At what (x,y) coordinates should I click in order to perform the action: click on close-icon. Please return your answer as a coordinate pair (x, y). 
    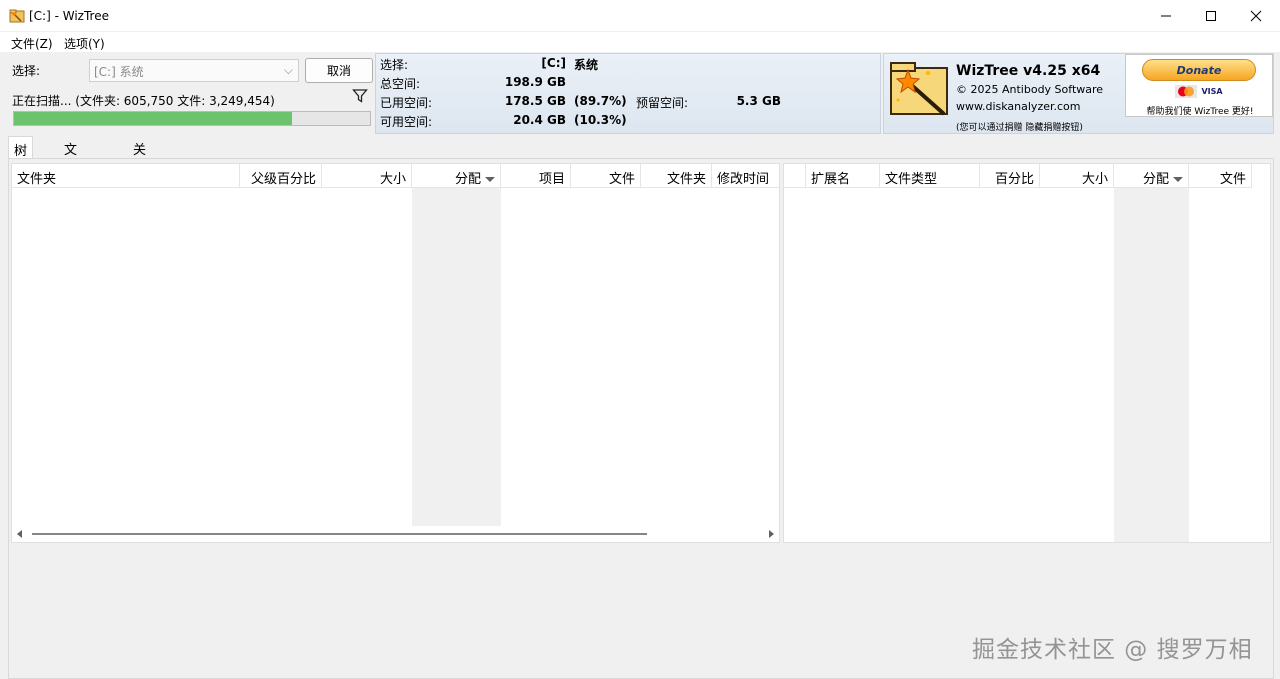
    Looking at the image, I should click on (1256, 16).